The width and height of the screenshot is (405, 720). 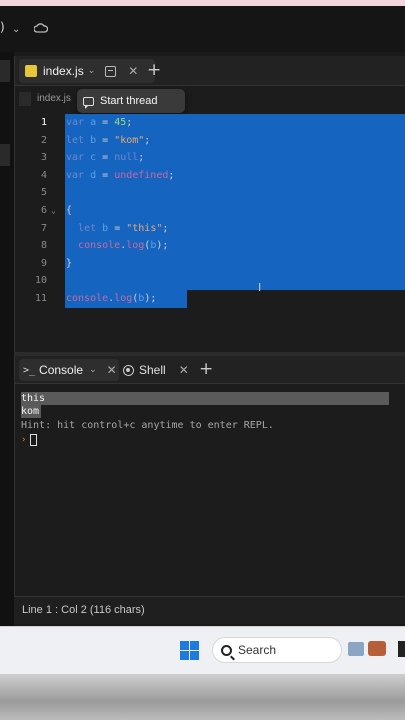 What do you see at coordinates (377, 648) in the screenshot?
I see `briefcase-icon` at bounding box center [377, 648].